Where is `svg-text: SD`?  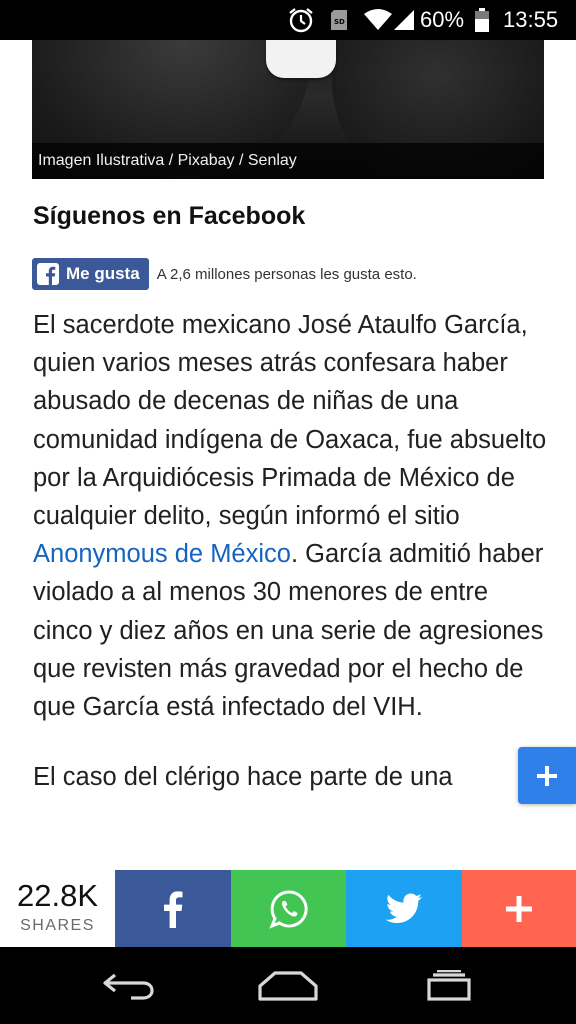 svg-text: SD is located at coordinates (339, 22).